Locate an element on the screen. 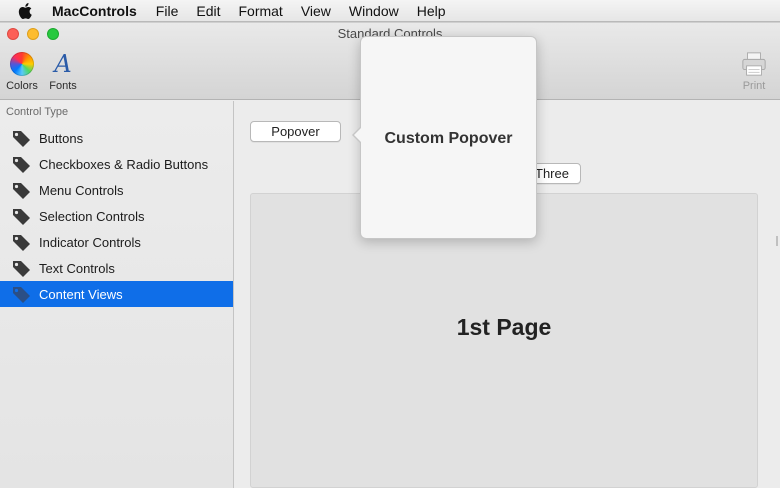 The width and height of the screenshot is (780, 488). popover-title: Custom Popover is located at coordinates (448, 138).